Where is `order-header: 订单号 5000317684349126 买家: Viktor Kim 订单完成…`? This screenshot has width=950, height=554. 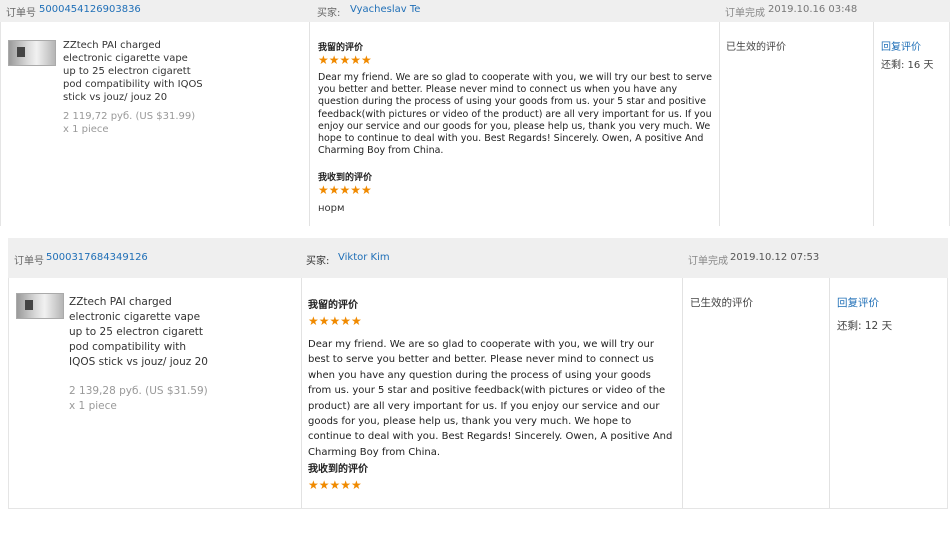 order-header: 订单号 5000317684349126 买家: Viktor Kim 订单完成… is located at coordinates (478, 258).